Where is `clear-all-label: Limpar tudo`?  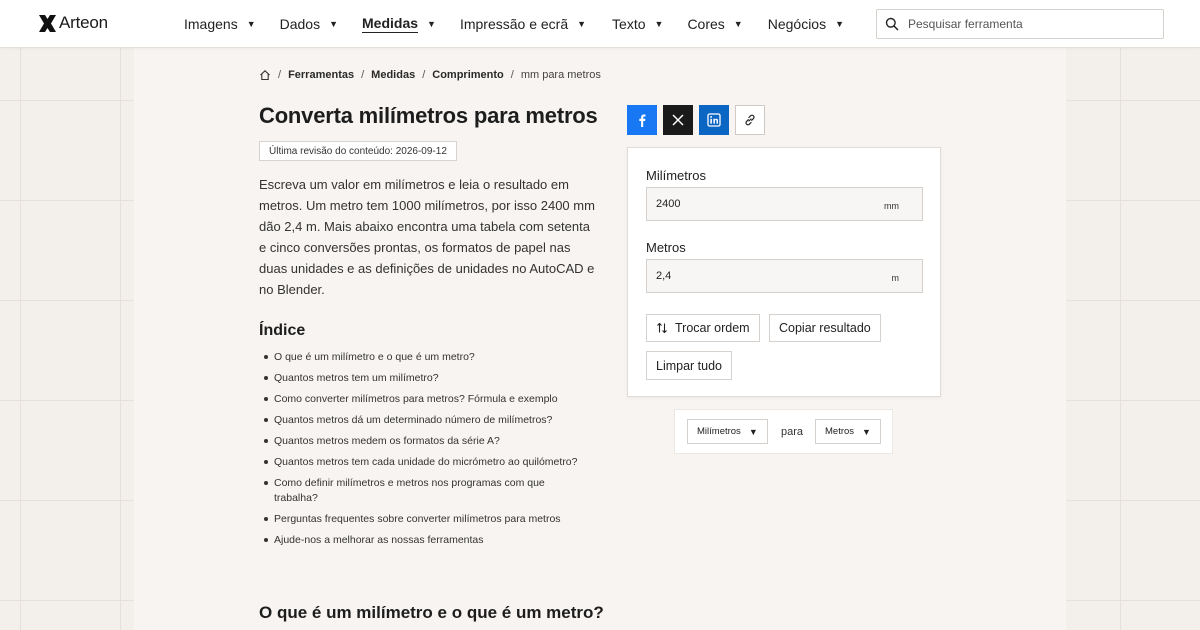
clear-all-label: Limpar tudo is located at coordinates (689, 365).